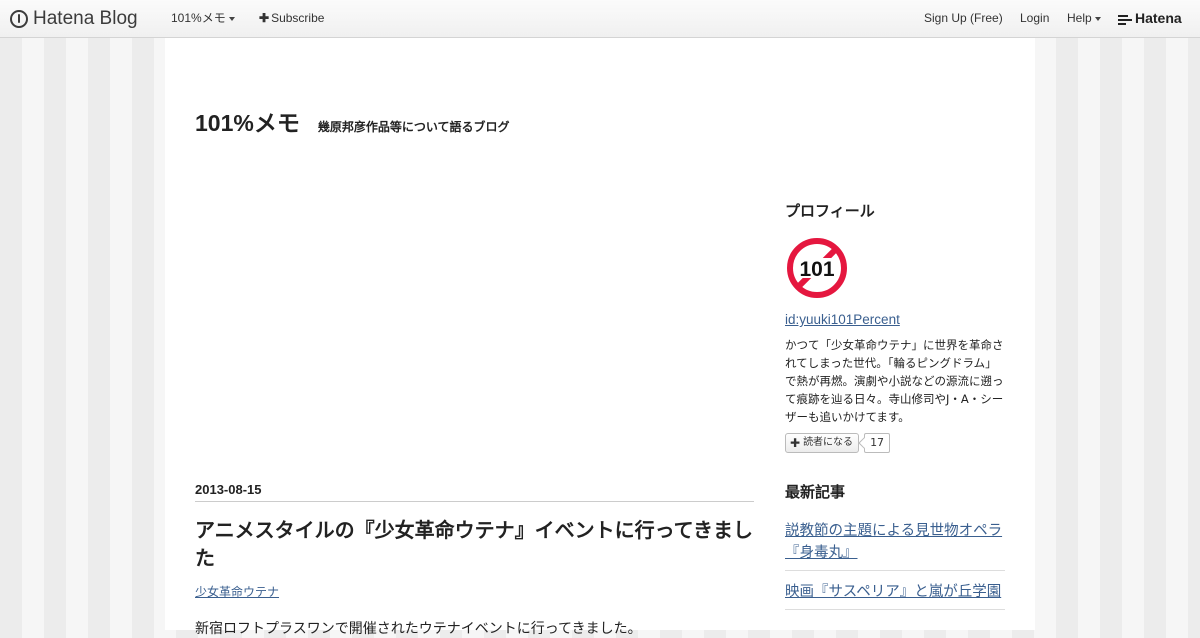 This screenshot has width=1200, height=638. I want to click on blog-description: 幾原邦彦作品等について語るブログ, so click(413, 127).